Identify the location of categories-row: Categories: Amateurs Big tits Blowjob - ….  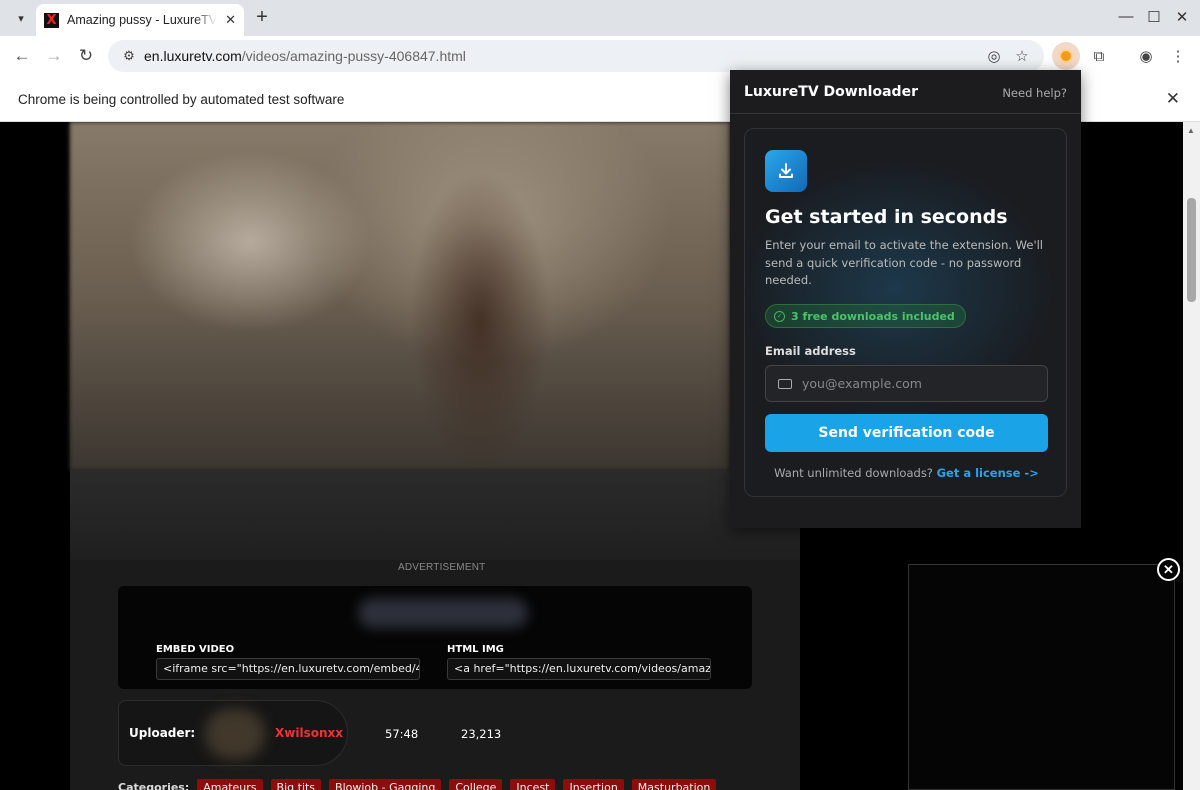
(417, 783).